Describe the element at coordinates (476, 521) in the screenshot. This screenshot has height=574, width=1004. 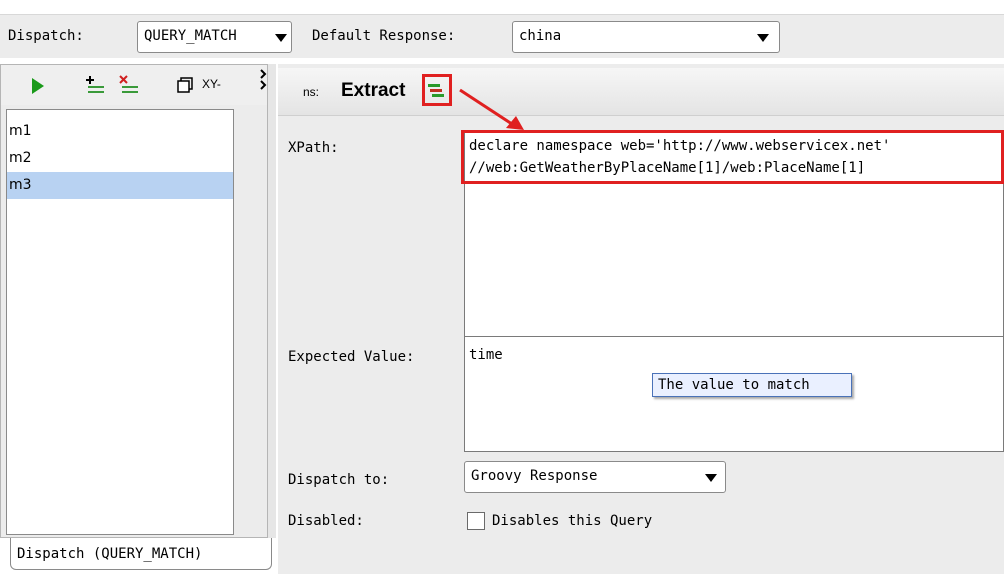
I see `disabled-checkbox` at that location.